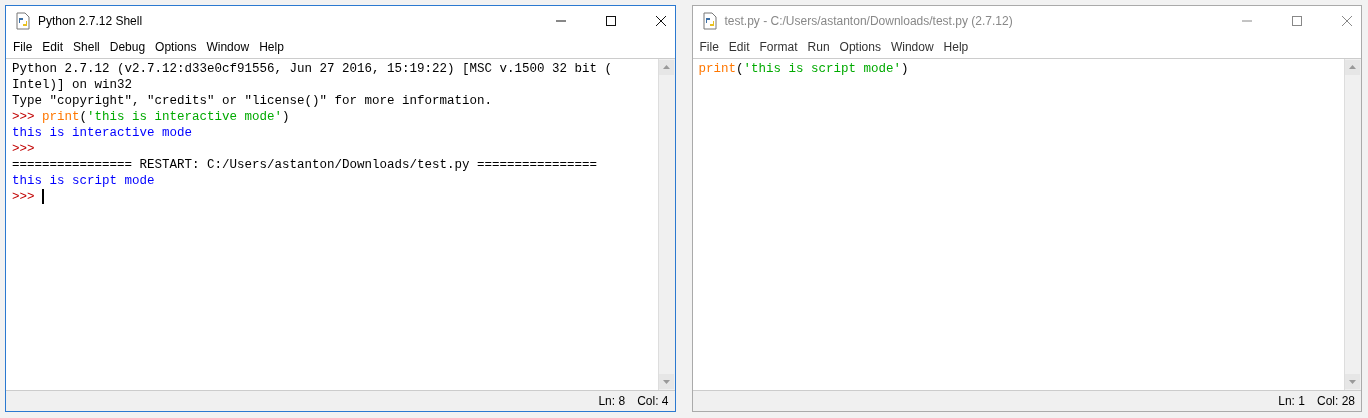  What do you see at coordinates (653, 401) in the screenshot?
I see `column-indicator: Col: 4` at bounding box center [653, 401].